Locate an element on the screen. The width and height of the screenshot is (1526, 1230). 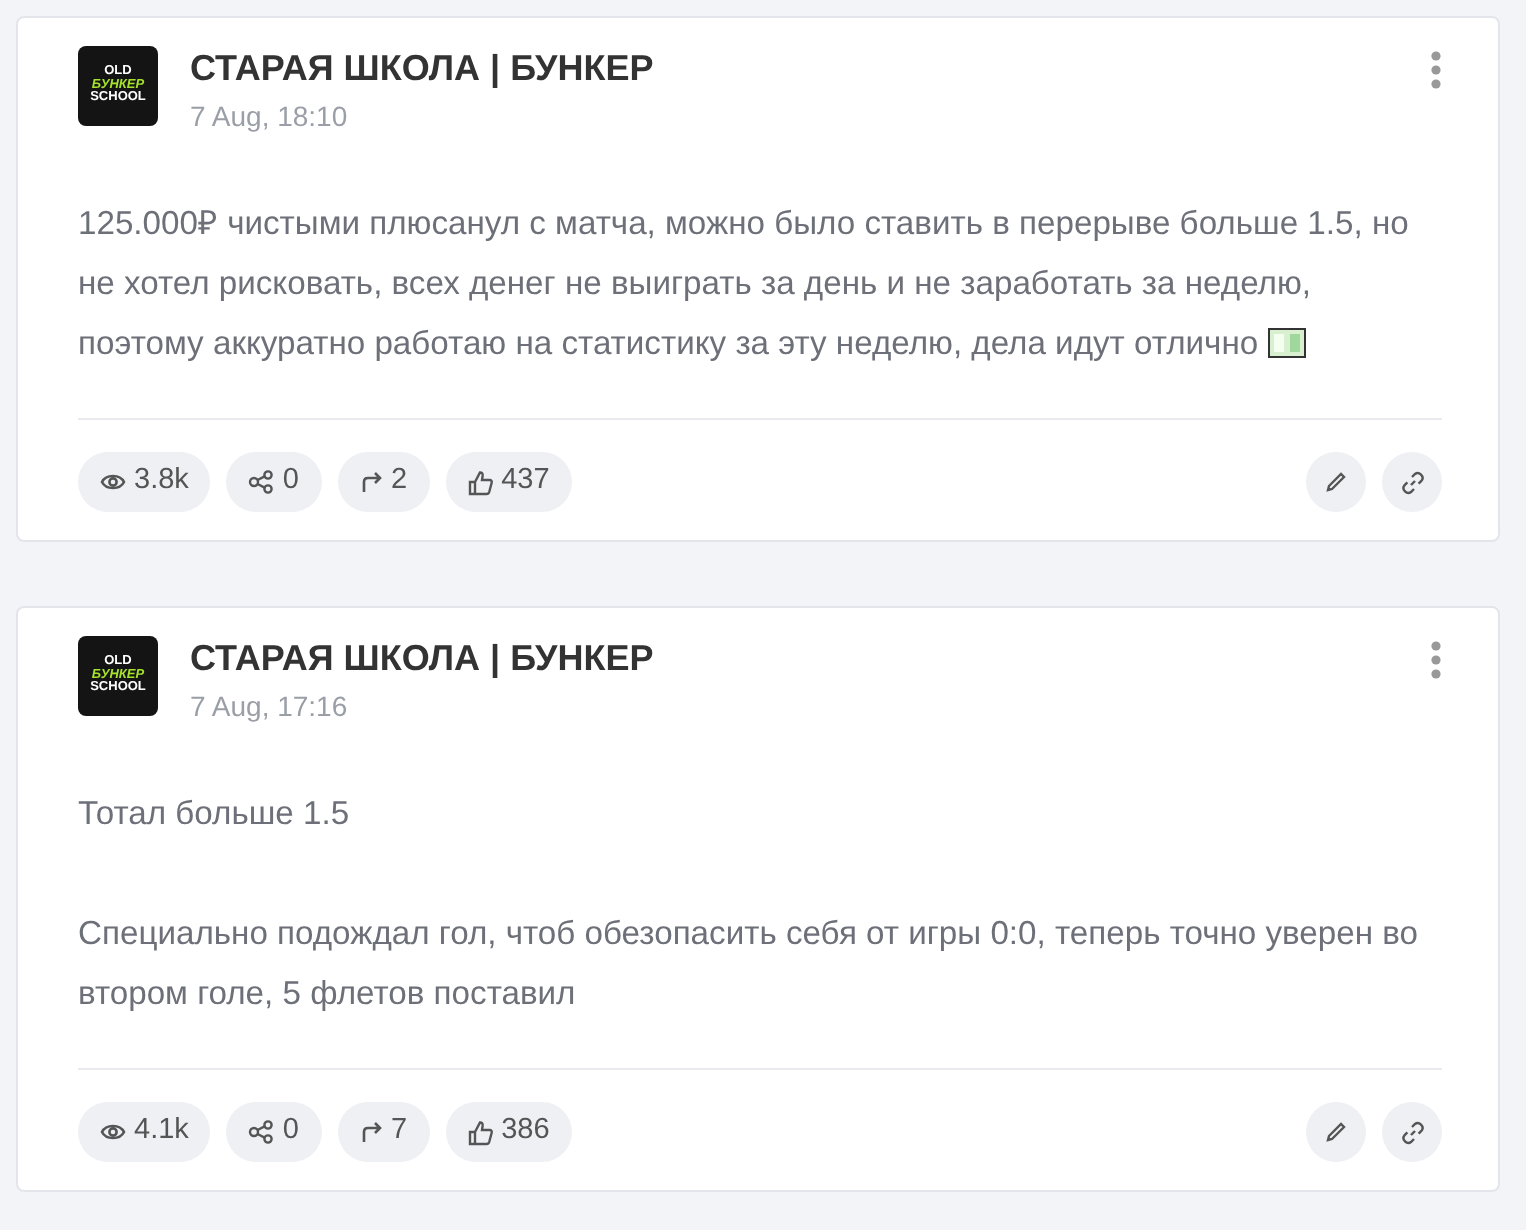
post-text: Тотал больше 1.5 is located at coordinates (215, 814).